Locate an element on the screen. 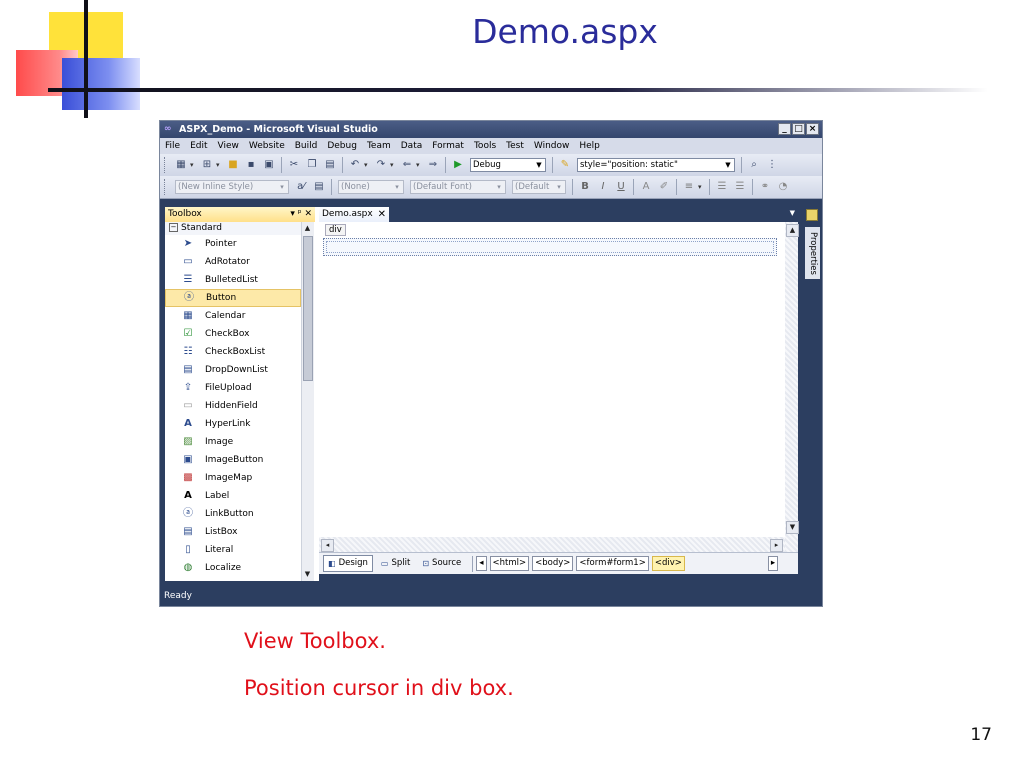 This screenshot has height=768, width=1024. format-painter-icon: ▤ is located at coordinates (319, 187).